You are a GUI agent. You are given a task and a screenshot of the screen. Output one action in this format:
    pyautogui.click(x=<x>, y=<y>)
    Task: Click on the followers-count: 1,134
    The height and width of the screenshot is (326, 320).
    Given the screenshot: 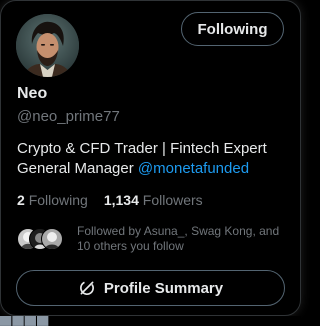 What is the action you would take?
    pyautogui.click(x=121, y=200)
    